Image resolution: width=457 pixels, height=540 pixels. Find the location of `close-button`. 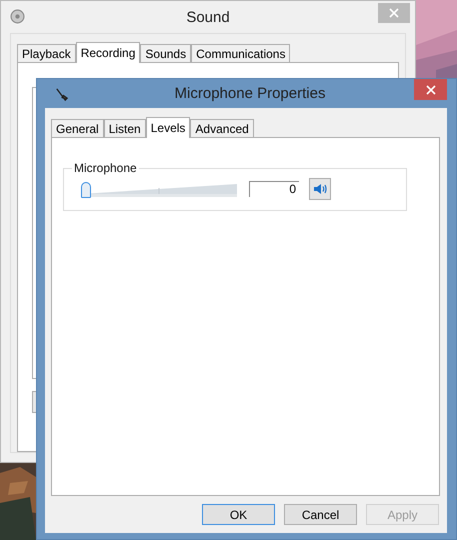

close-button is located at coordinates (430, 89).